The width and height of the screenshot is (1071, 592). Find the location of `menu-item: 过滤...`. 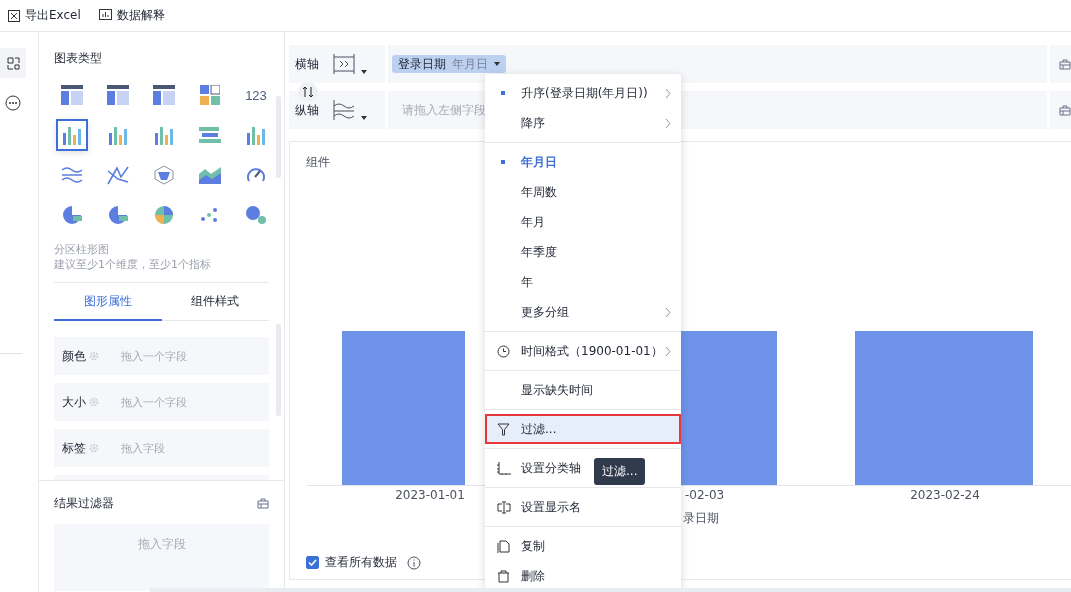

menu-item: 过滤... is located at coordinates (583, 429).